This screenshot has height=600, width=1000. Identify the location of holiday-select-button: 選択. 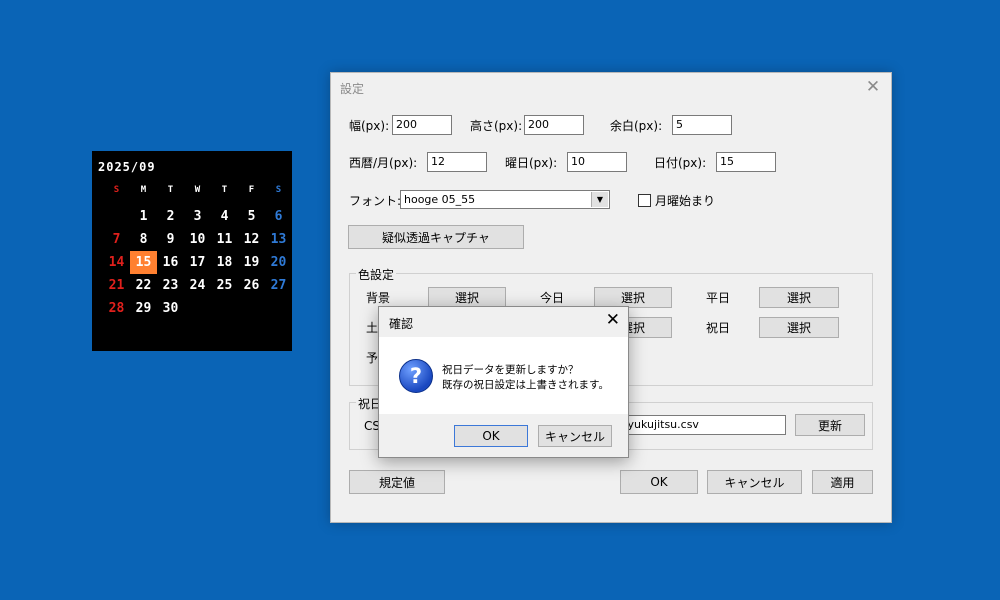
(799, 327).